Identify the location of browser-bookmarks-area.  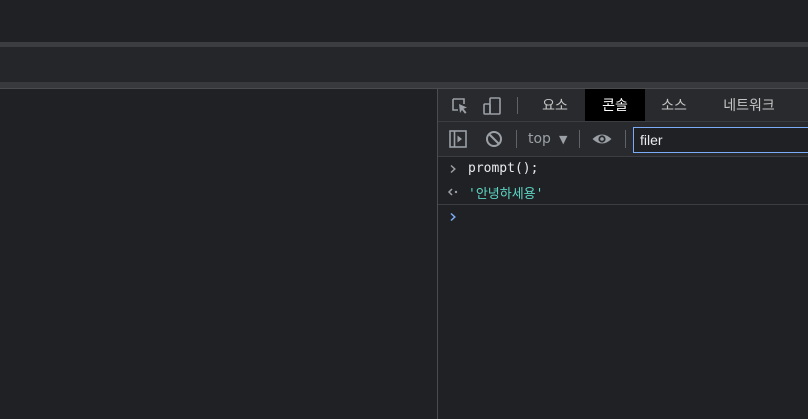
(404, 64).